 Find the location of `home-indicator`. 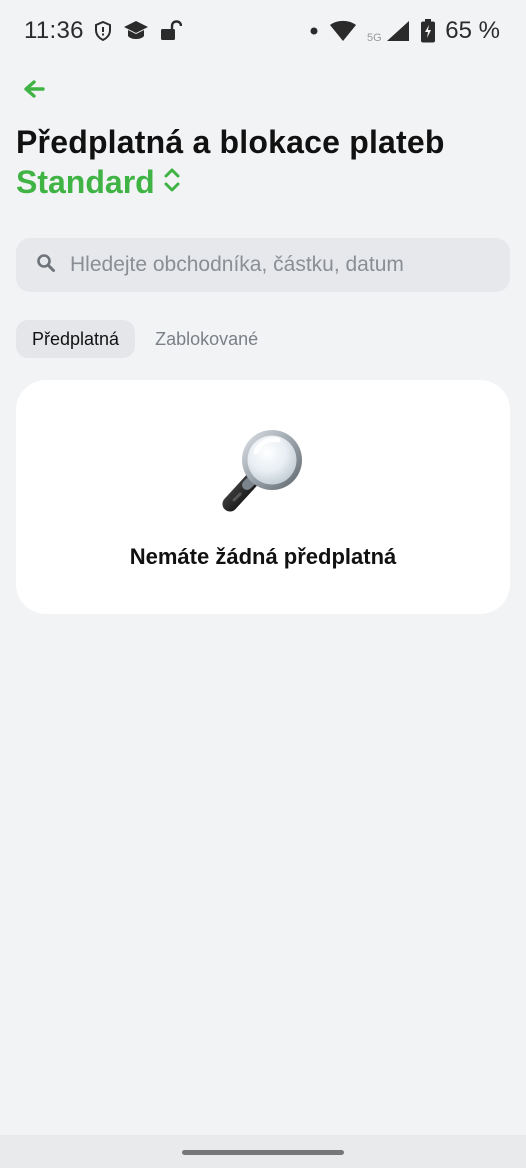

home-indicator is located at coordinates (263, 1152).